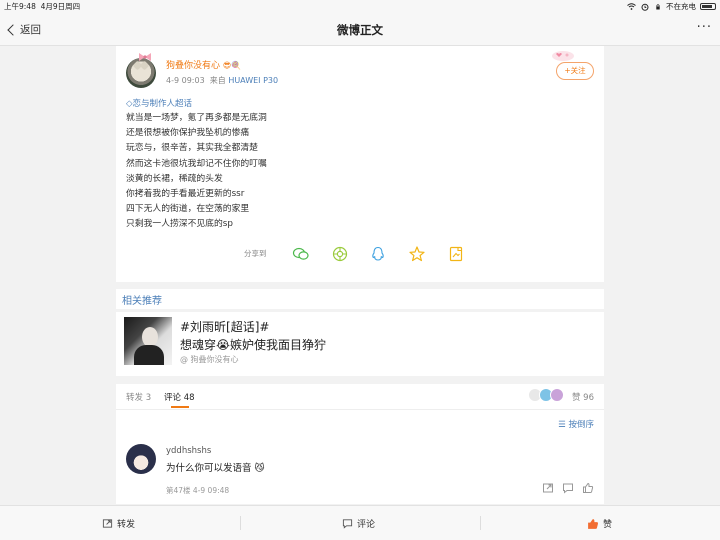 Image resolution: width=720 pixels, height=540 pixels. What do you see at coordinates (192, 148) in the screenshot?
I see `post-line: 玩恋与，很辛苦，其实我全都清楚` at bounding box center [192, 148].